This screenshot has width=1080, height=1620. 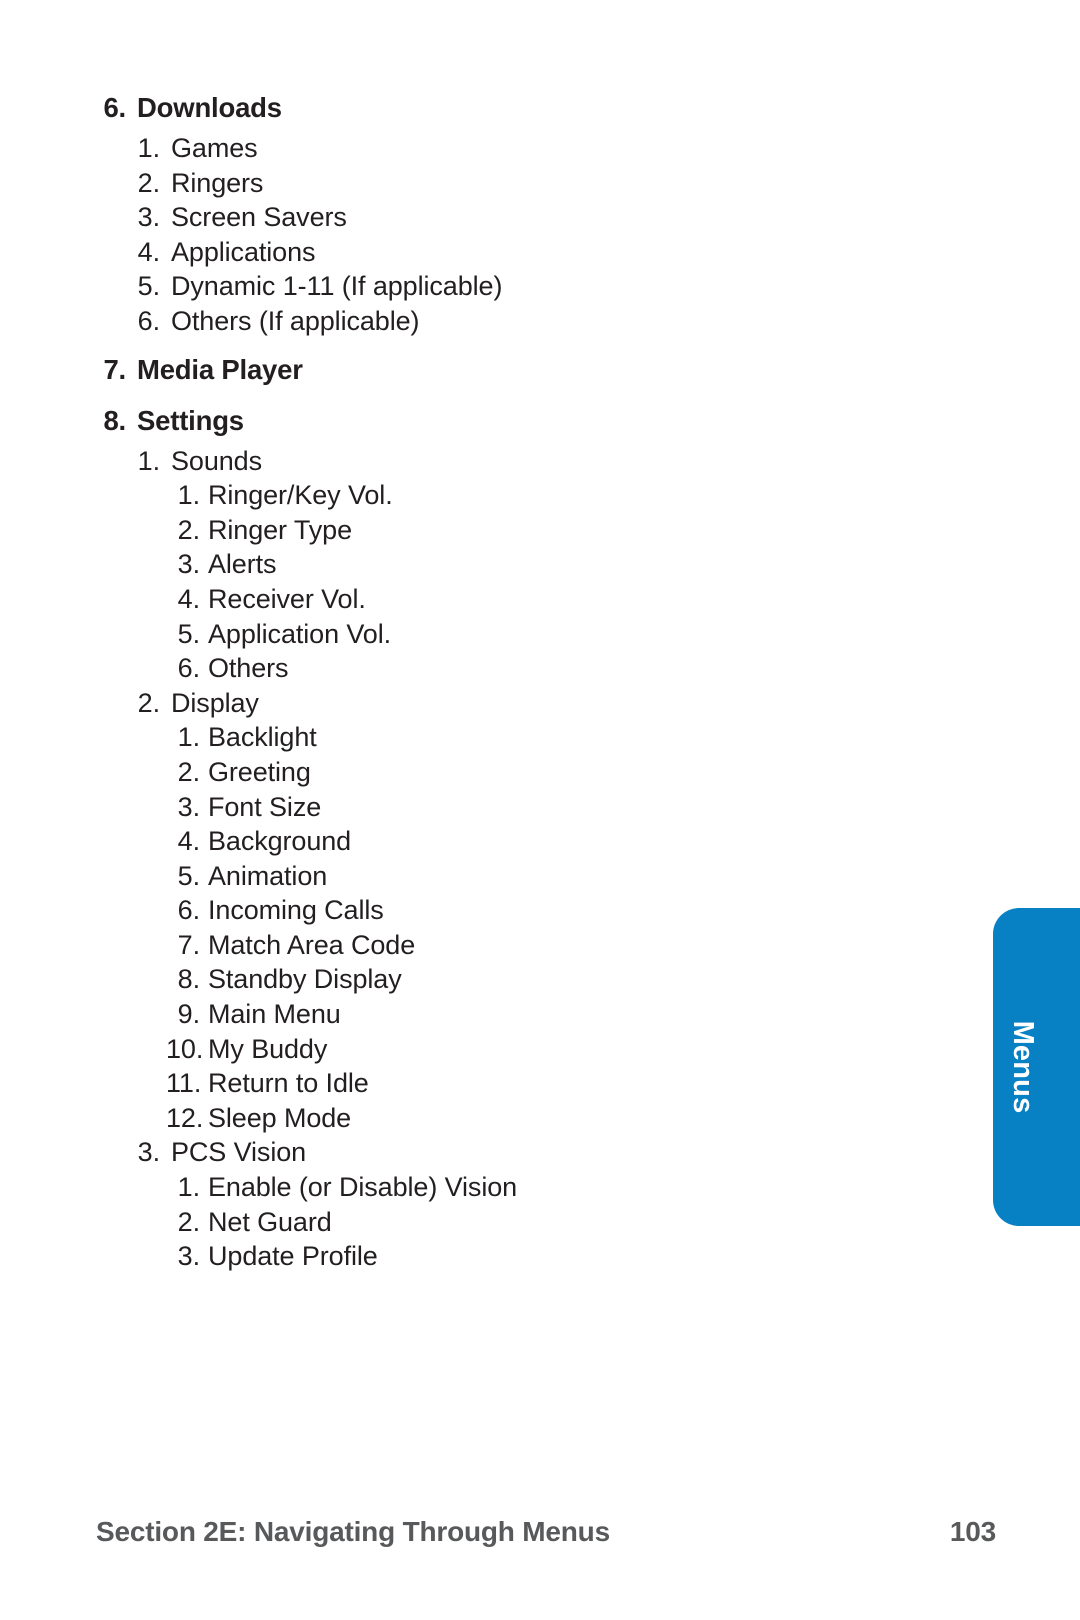 I want to click on menu-item-label: Font Size, so click(x=265, y=806).